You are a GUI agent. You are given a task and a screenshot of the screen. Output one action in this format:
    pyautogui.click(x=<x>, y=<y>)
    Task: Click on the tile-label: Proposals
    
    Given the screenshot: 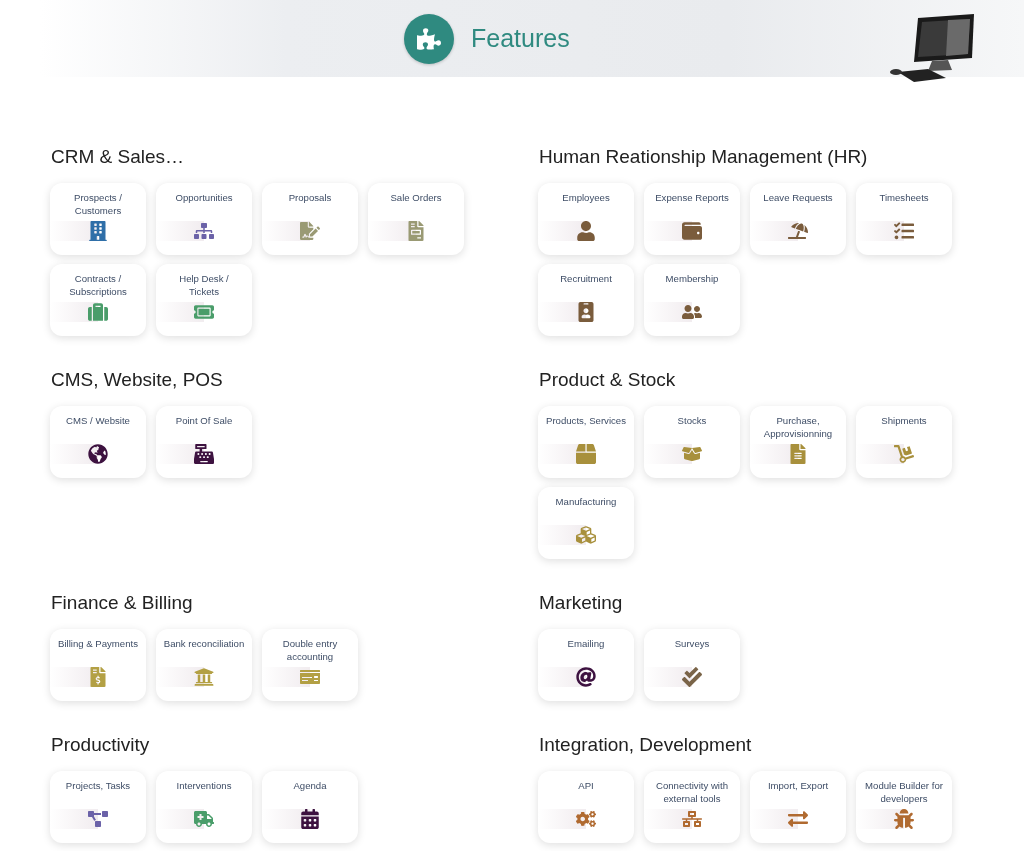 What is the action you would take?
    pyautogui.click(x=310, y=197)
    